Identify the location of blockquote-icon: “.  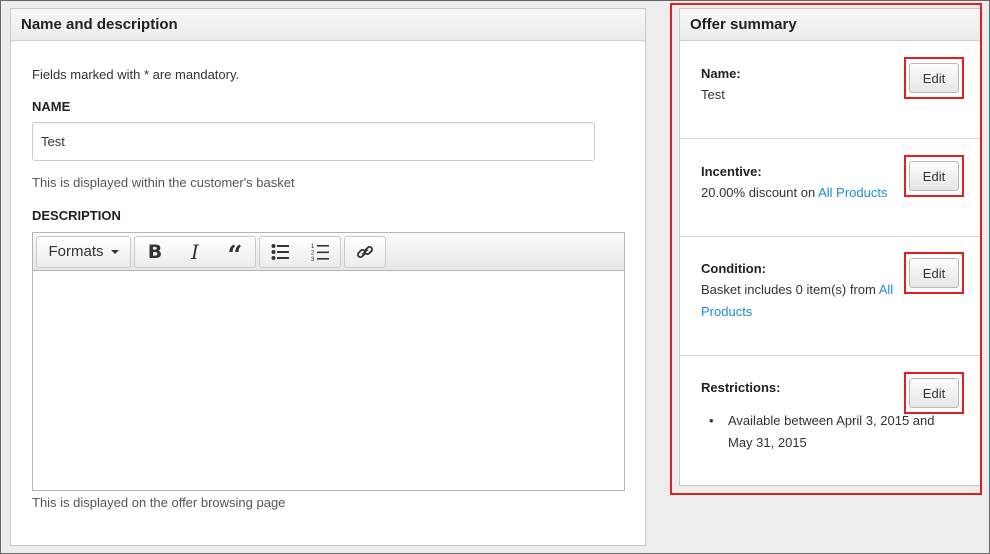
(235, 255).